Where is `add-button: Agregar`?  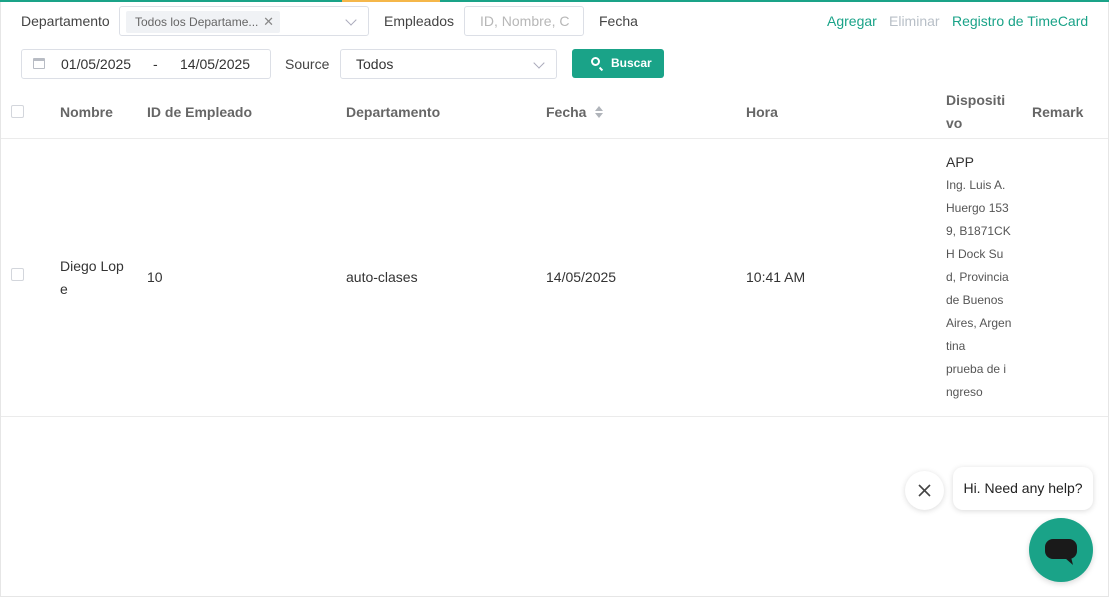
add-button: Agregar is located at coordinates (852, 21).